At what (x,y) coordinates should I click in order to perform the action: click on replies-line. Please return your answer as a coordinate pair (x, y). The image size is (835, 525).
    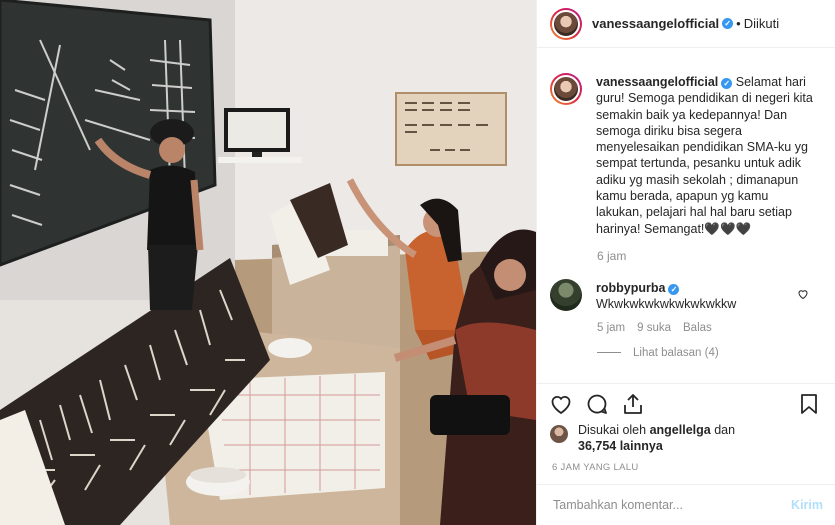
    Looking at the image, I should click on (609, 353).